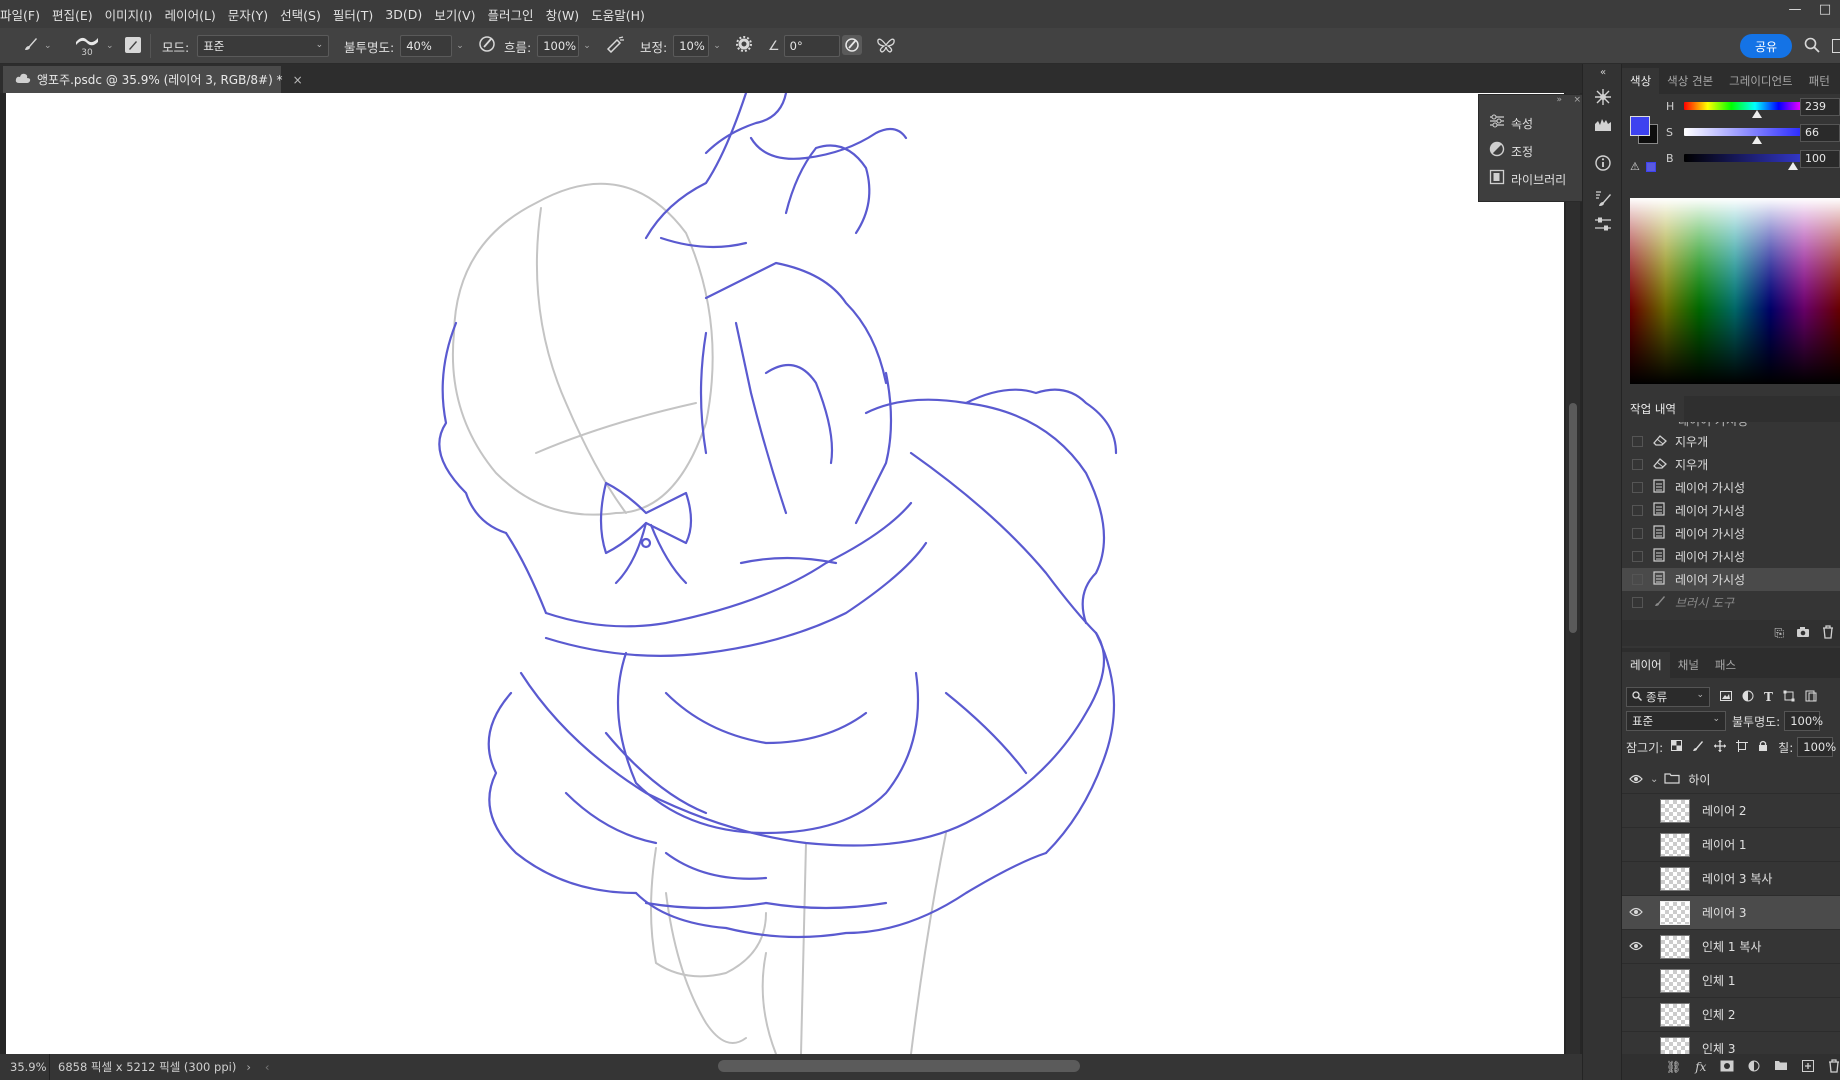 This screenshot has width=1840, height=1080. I want to click on brightness-slider-thumb, so click(1793, 166).